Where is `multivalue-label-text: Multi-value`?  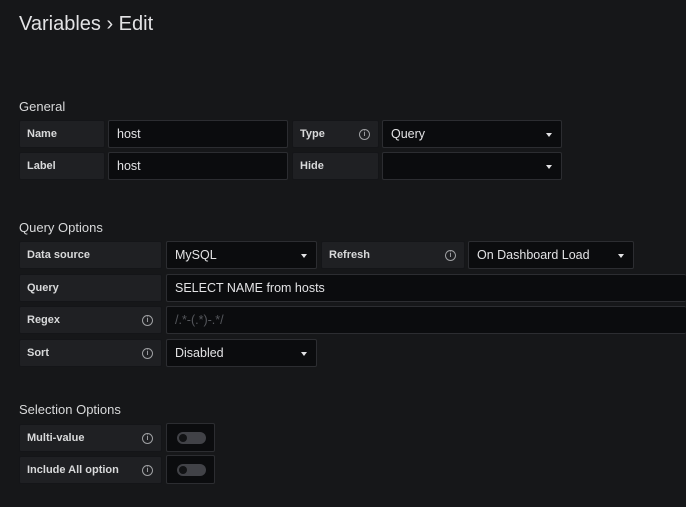
multivalue-label-text: Multi-value is located at coordinates (56, 438).